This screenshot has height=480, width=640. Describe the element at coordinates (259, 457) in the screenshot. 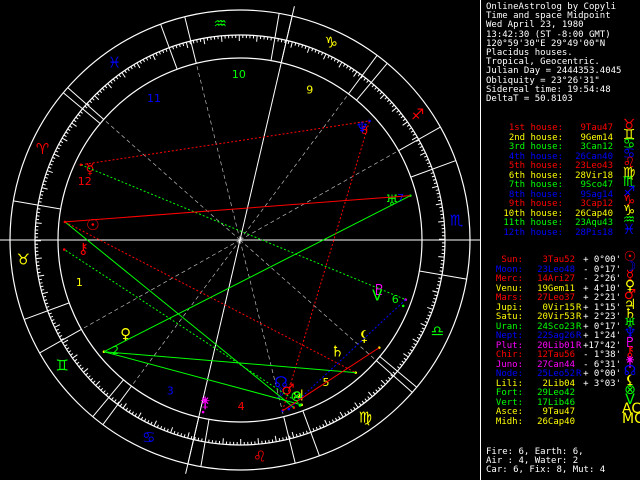

I see `sign-glyph: ♌` at that location.